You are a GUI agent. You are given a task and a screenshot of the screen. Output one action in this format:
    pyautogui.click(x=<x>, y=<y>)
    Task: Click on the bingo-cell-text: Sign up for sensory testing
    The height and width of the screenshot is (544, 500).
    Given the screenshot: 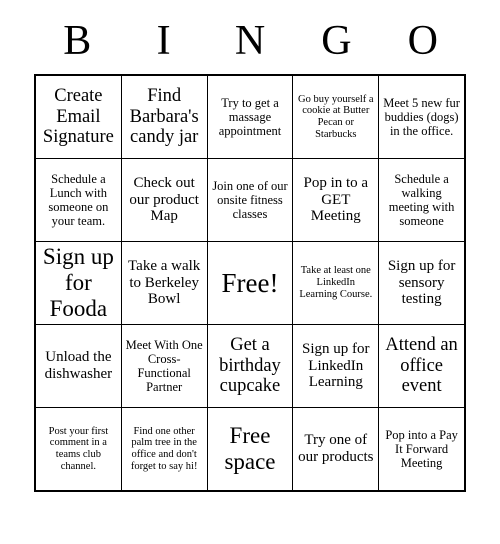 What is the action you would take?
    pyautogui.click(x=421, y=282)
    